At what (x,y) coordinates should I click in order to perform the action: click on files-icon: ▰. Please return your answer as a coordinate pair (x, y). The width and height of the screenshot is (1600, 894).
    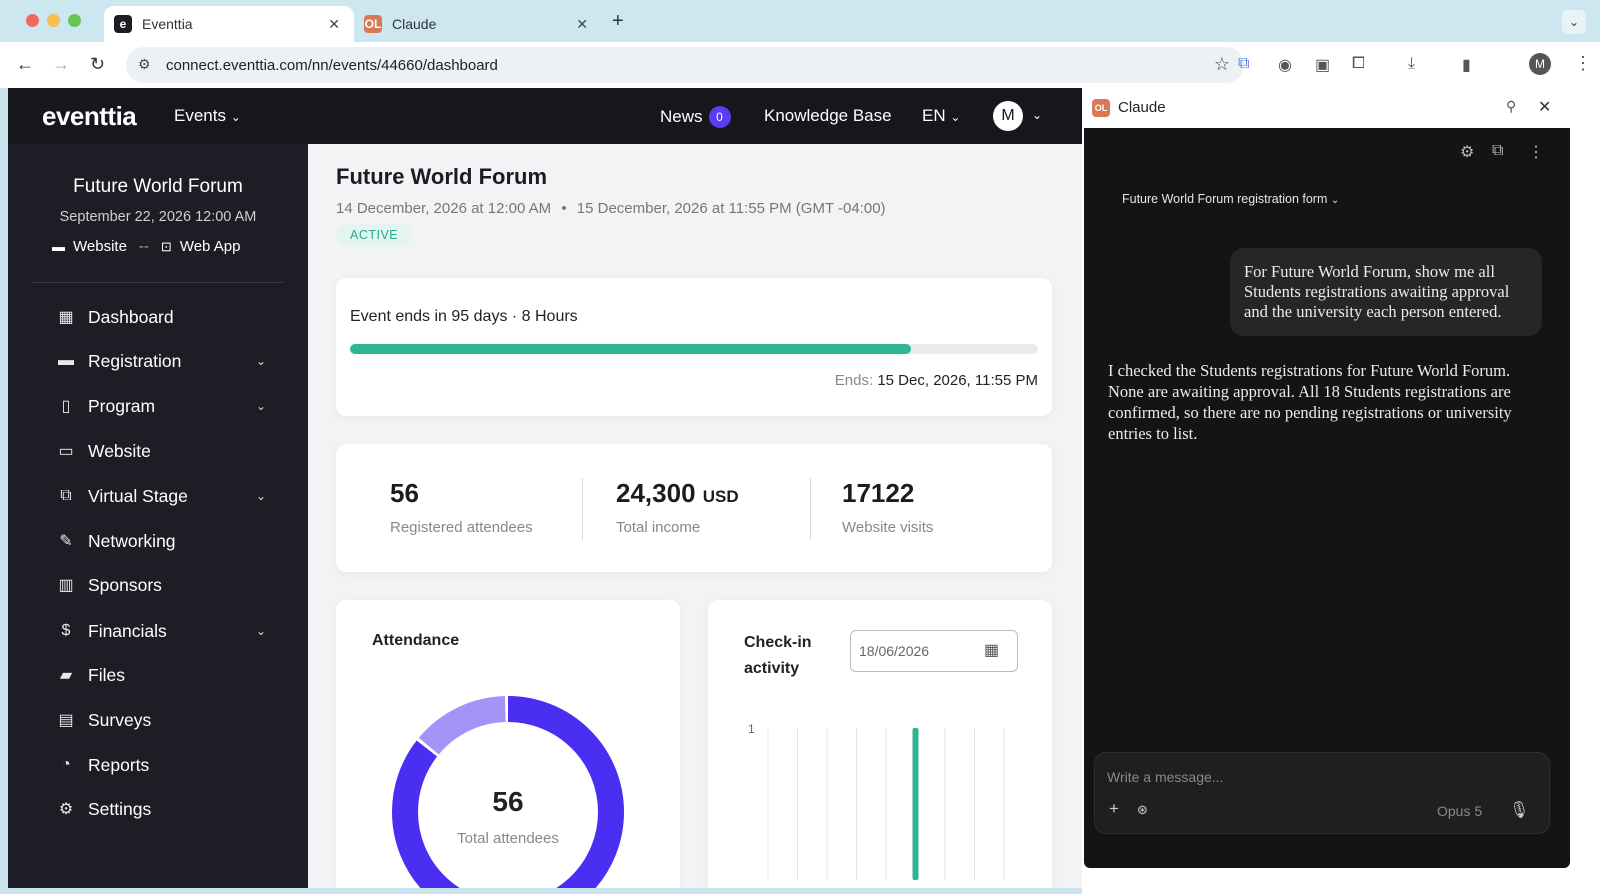
    Looking at the image, I should click on (66, 675).